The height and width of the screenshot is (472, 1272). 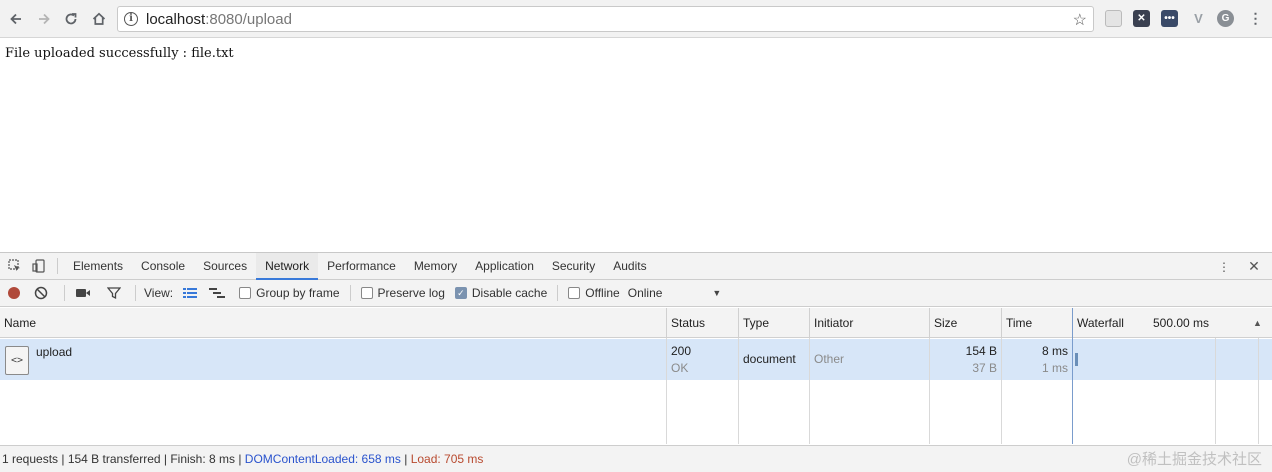 I want to click on disable-cache-checkbox: ✓, so click(x=460, y=293).